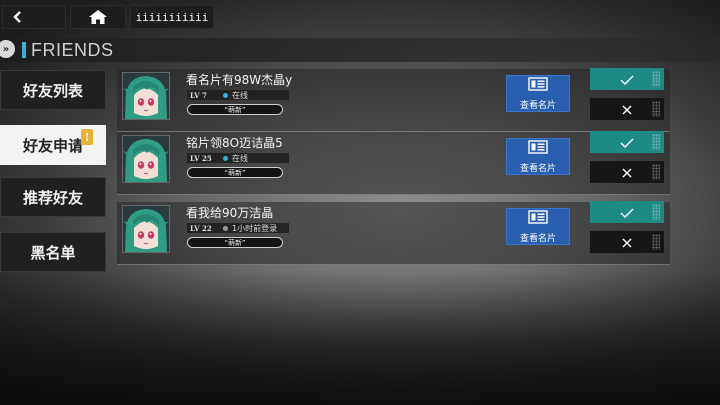  I want to click on username: 铭片领8O迈诘晶5, so click(234, 143).